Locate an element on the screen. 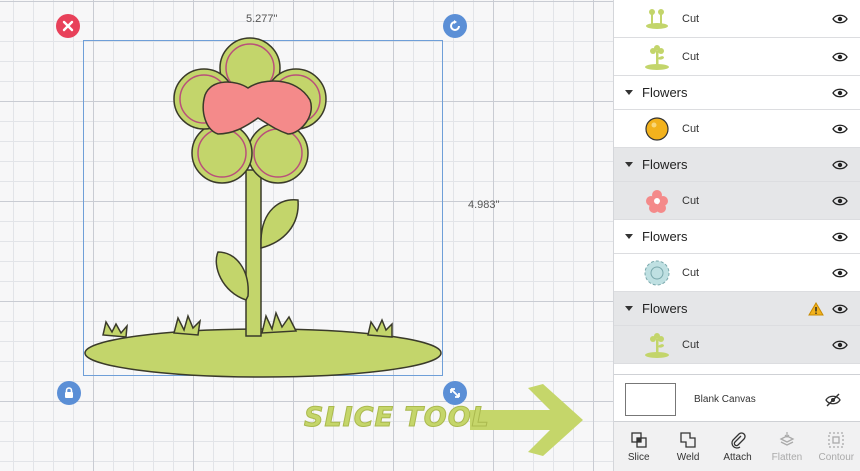 Image resolution: width=860 pixels, height=471 pixels. attach-button: Attach is located at coordinates (737, 446).